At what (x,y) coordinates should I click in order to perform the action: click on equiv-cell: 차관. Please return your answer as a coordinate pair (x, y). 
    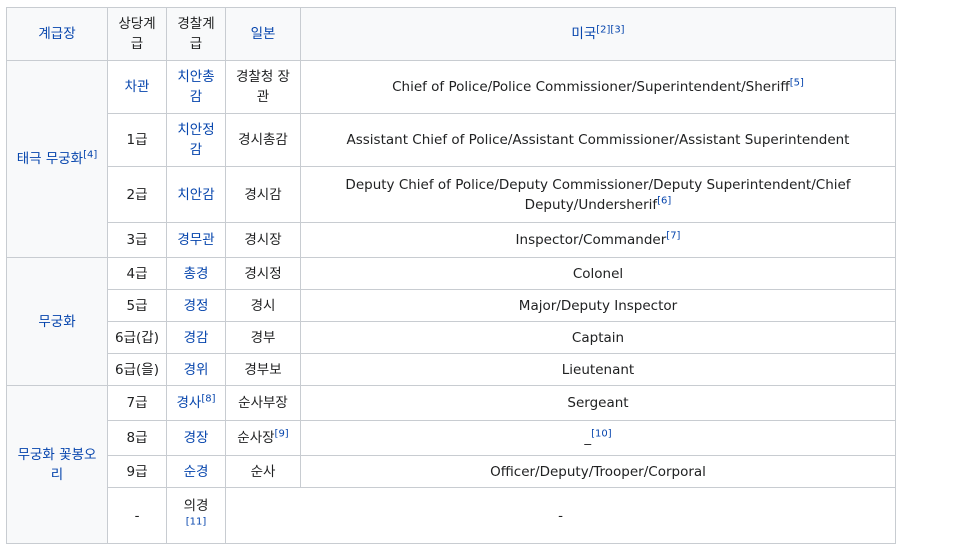
    Looking at the image, I should click on (137, 87).